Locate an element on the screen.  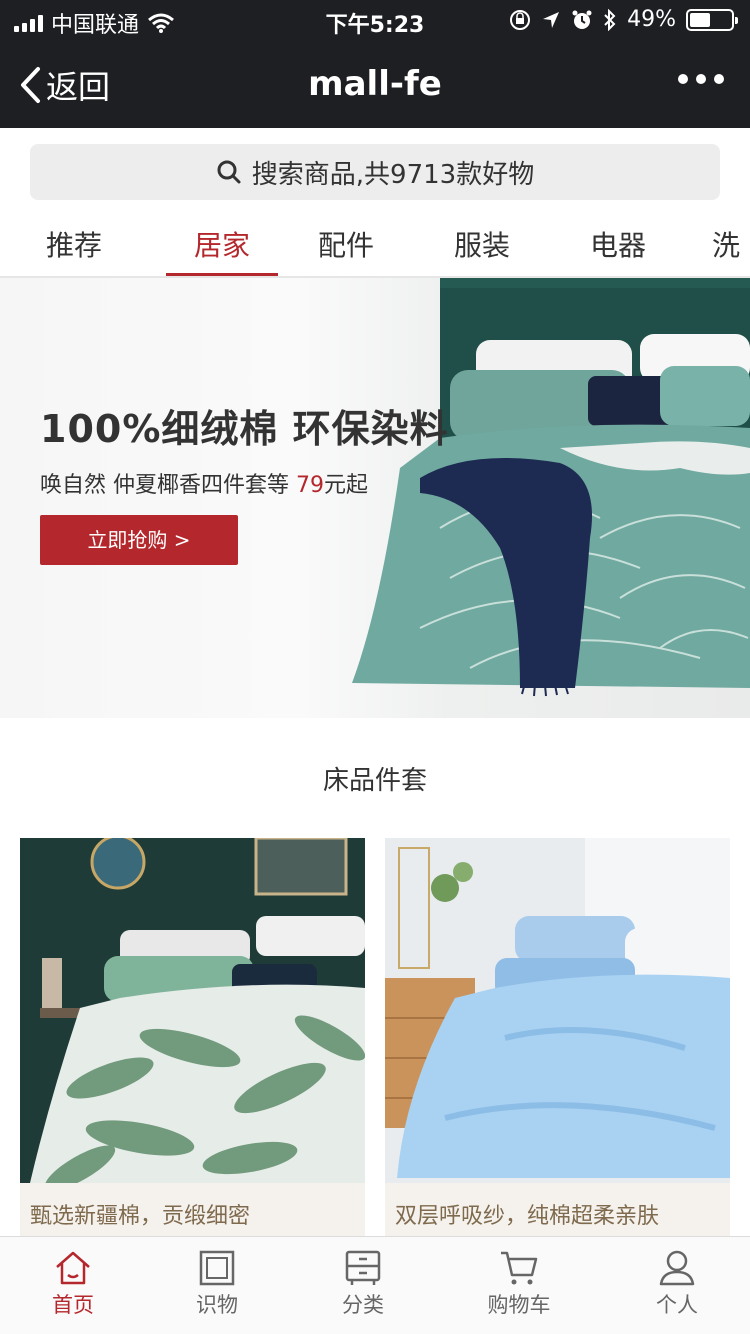
banner-text: 100%细绒棉 环保染料 唤自然 仲夏椰香四件套等 79元起 is located at coordinates (244, 448).